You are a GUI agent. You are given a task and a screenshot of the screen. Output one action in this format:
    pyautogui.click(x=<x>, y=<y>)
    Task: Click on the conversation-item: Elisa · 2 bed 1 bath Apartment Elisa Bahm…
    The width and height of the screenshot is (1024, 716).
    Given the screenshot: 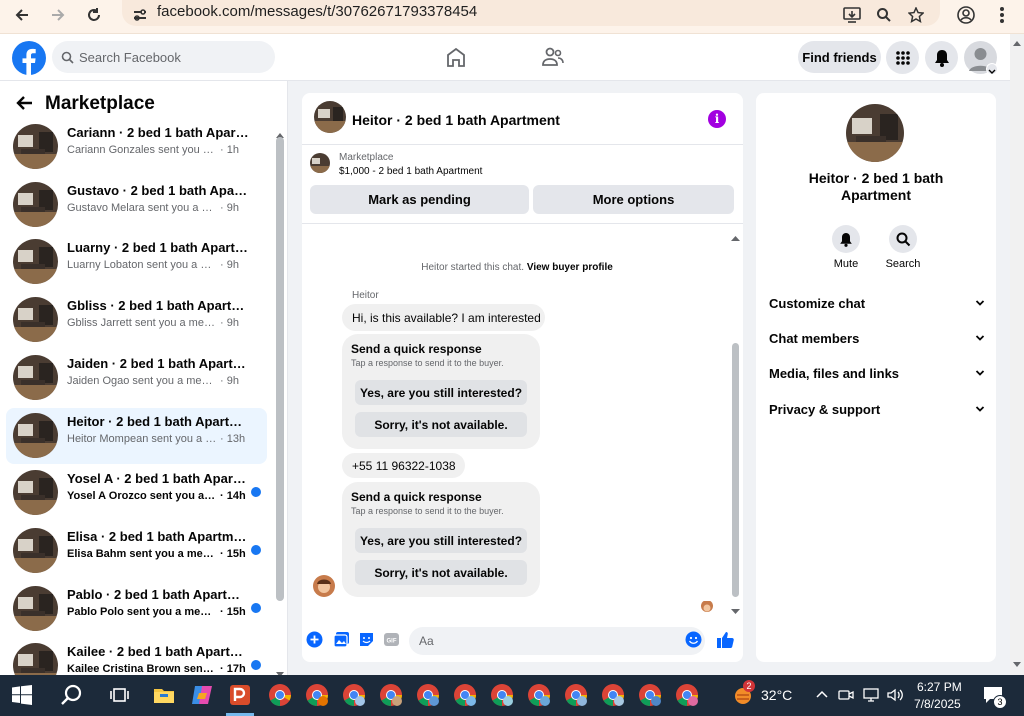 What is the action you would take?
    pyautogui.click(x=136, y=551)
    